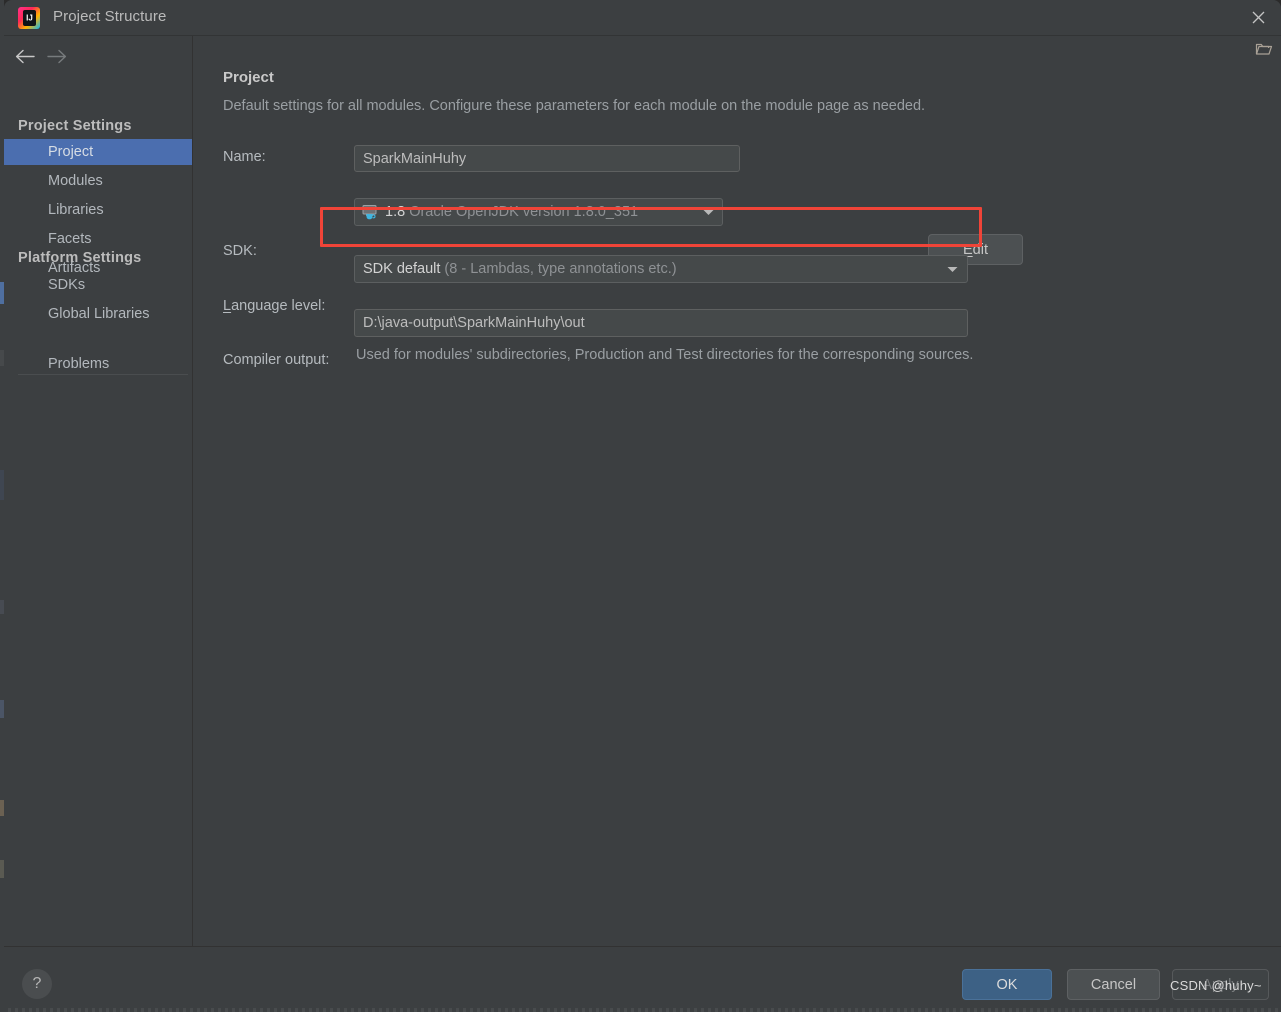 This screenshot has height=1012, width=1281. What do you see at coordinates (980, 249) in the screenshot?
I see `edit-button-label-rest: dit` at bounding box center [980, 249].